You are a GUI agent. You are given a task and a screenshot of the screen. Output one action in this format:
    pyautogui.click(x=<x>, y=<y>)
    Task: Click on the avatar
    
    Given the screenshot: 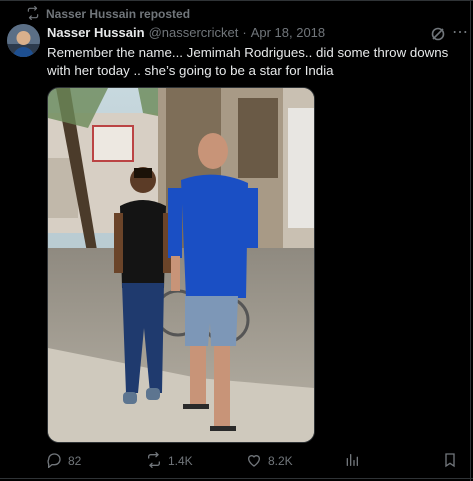 What is the action you would take?
    pyautogui.click(x=23, y=40)
    